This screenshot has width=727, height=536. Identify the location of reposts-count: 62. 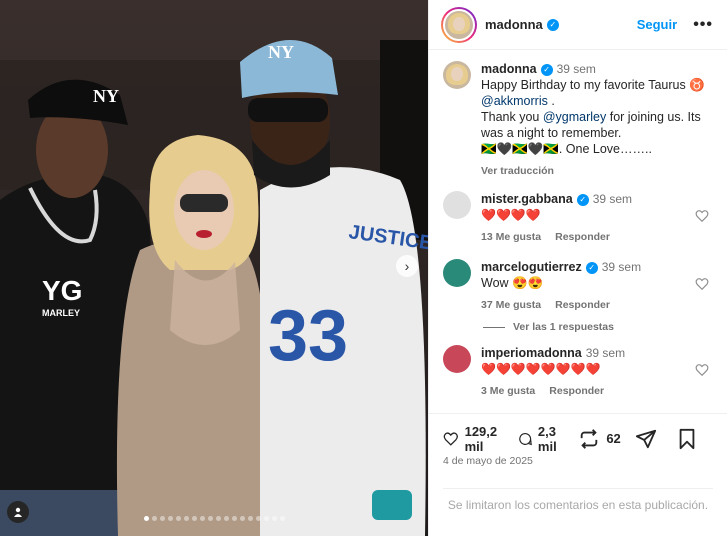
(613, 438).